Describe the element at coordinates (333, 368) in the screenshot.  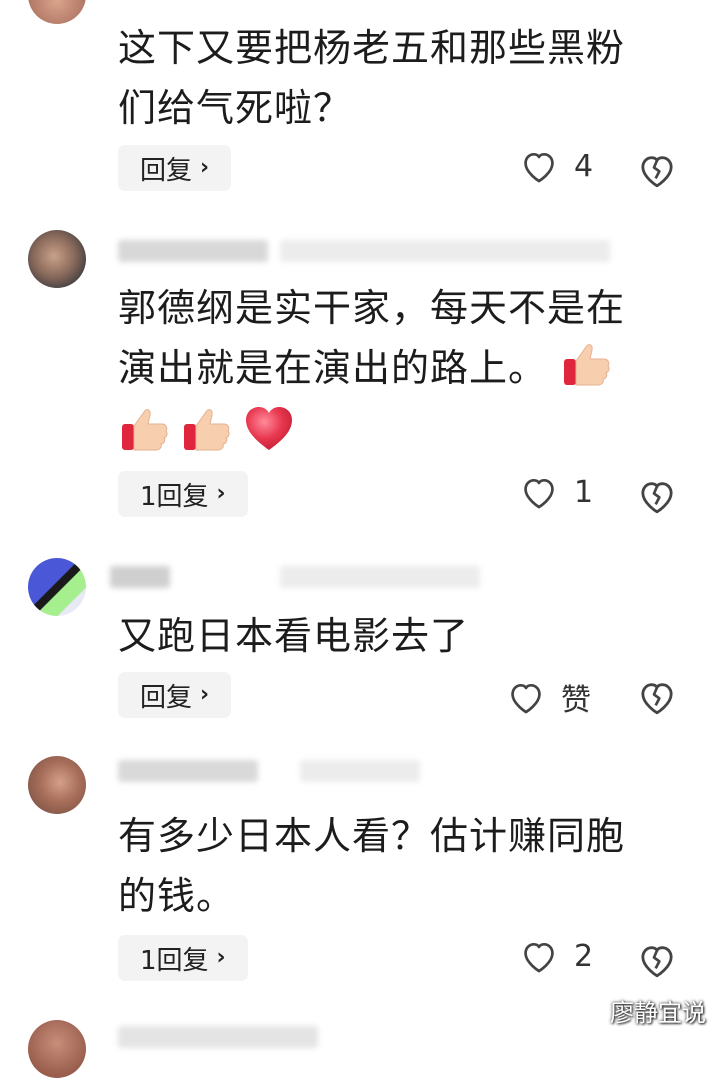
I see `comment-line: 演出就是在演出的路上。` at that location.